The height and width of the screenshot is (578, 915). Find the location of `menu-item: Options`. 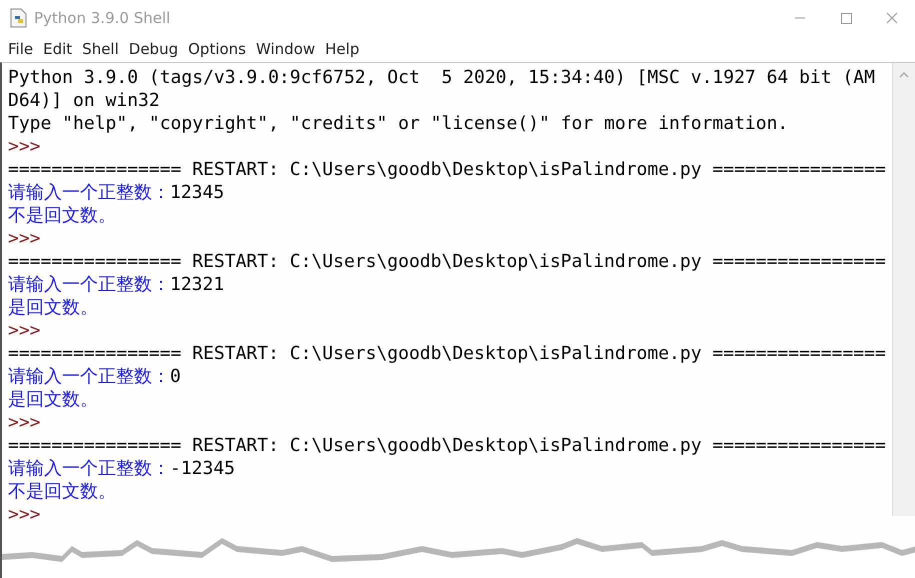

menu-item: Options is located at coordinates (217, 49).